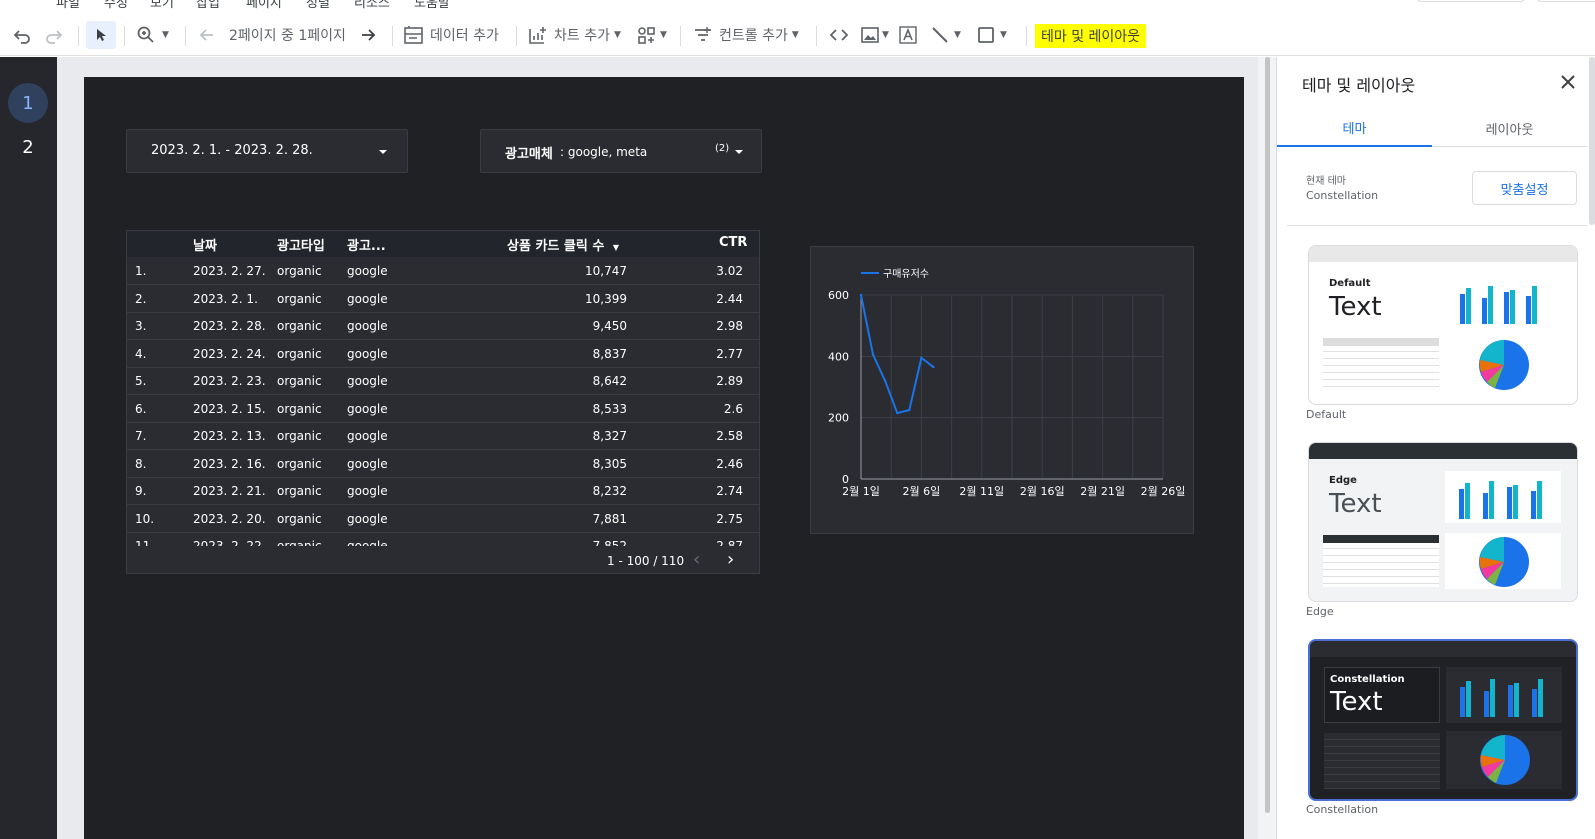 Image resolution: width=1595 pixels, height=839 pixels. I want to click on table-cell-ctr: 2.6, so click(733, 408).